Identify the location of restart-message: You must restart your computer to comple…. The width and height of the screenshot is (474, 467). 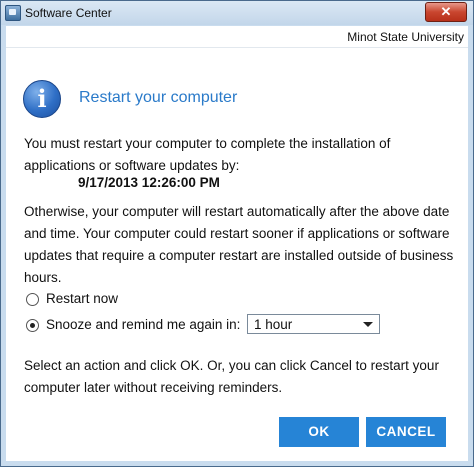
(207, 154).